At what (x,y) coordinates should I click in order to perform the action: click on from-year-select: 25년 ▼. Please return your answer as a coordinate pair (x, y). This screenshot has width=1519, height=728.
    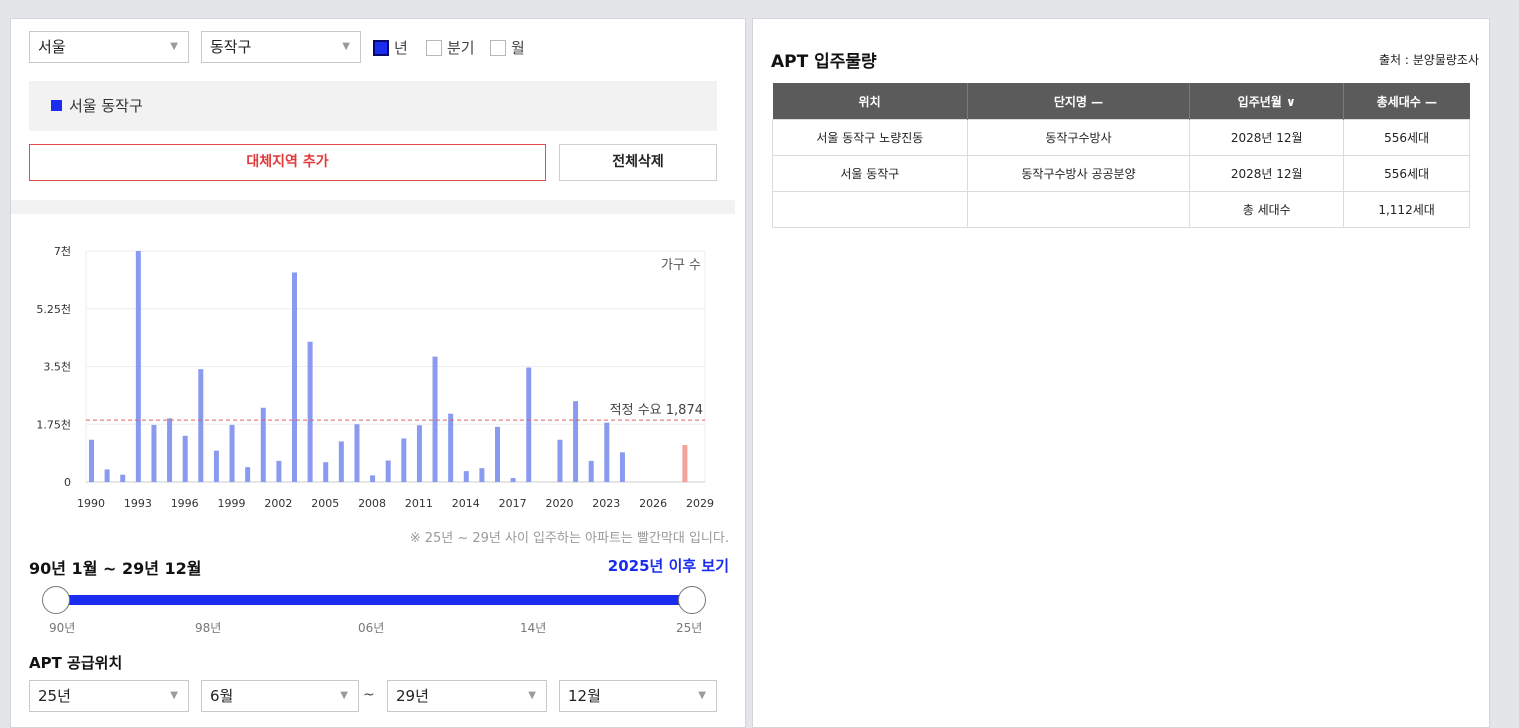
    Looking at the image, I should click on (109, 696).